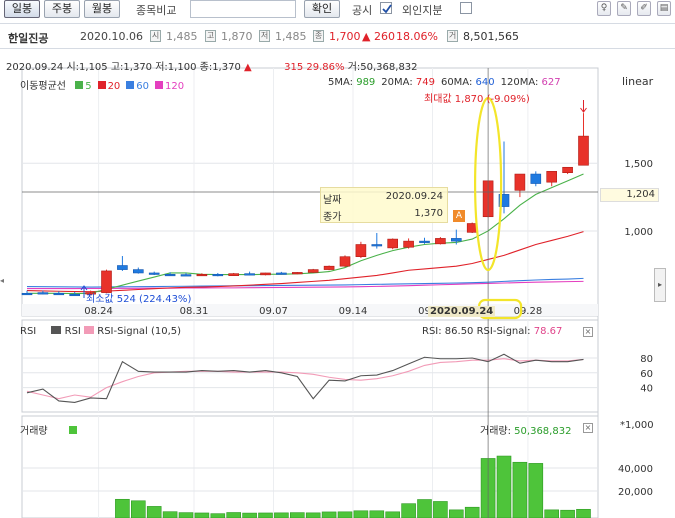 This screenshot has width=675, height=518. Describe the element at coordinates (220, 67) in the screenshot. I see `info-close: 종:1,370` at that location.